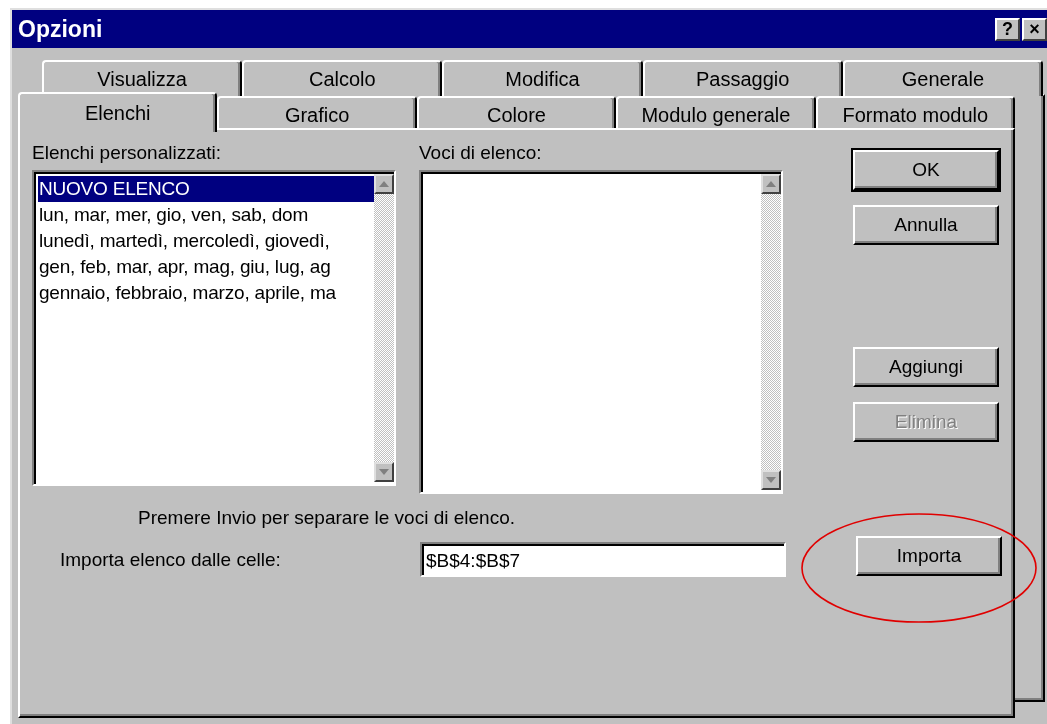  I want to click on tab: Grafico, so click(317, 112).